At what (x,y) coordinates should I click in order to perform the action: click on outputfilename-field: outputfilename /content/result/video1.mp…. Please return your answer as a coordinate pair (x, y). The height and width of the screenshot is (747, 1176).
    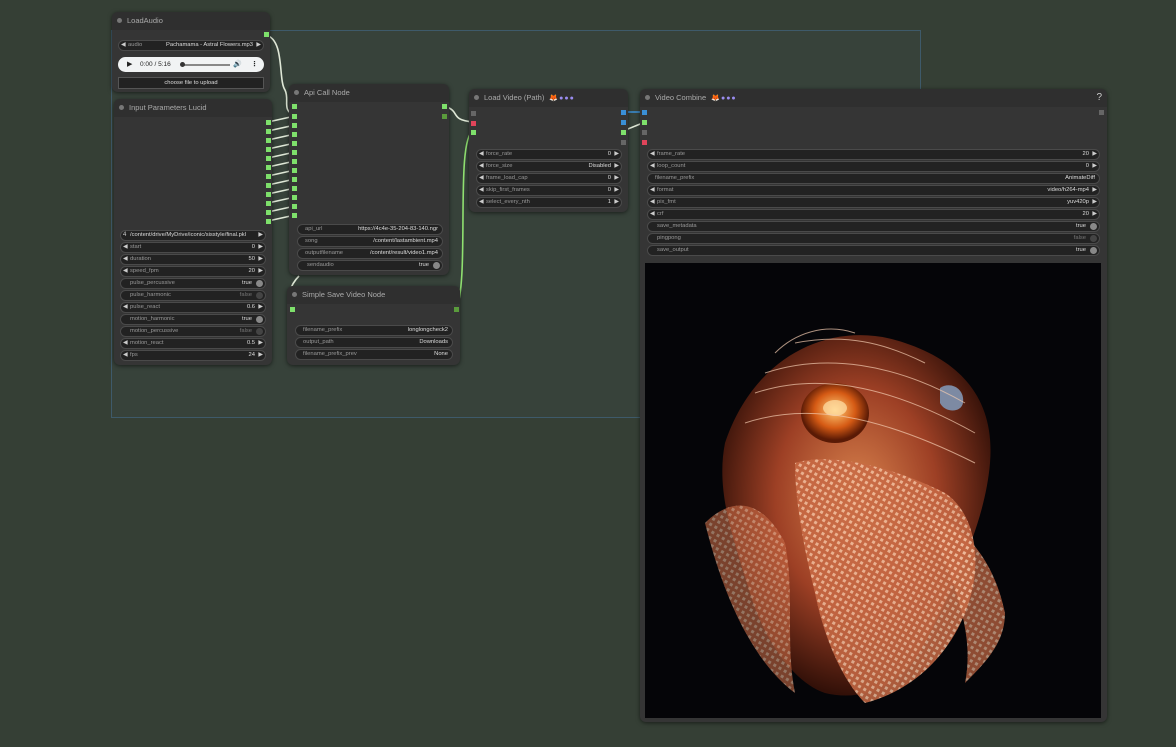
    Looking at the image, I should click on (370, 253).